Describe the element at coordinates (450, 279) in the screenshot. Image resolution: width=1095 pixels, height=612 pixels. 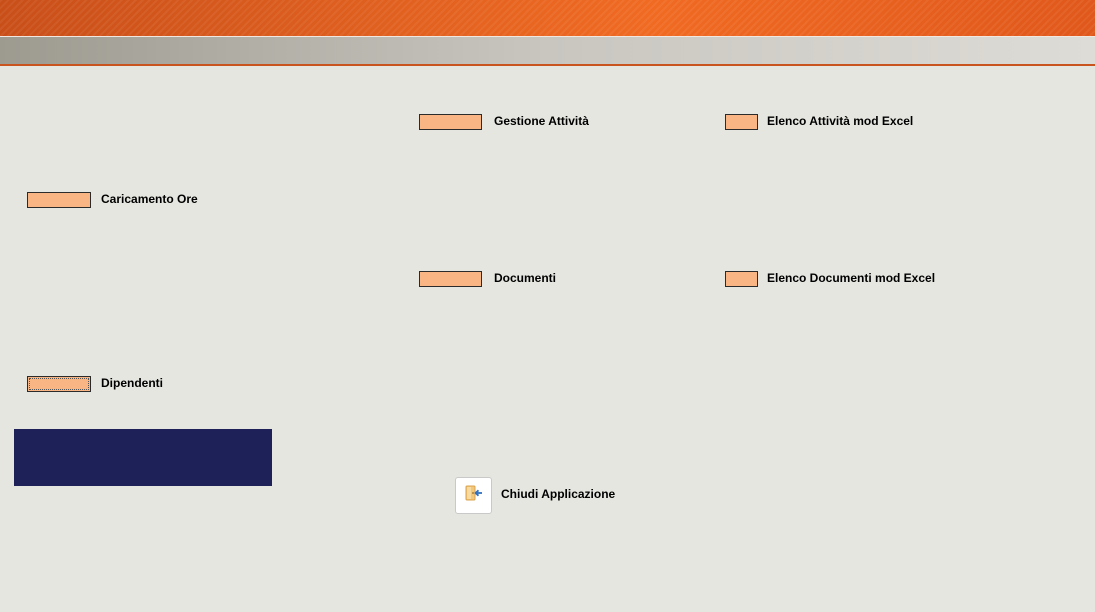
I see `documenti-button` at that location.